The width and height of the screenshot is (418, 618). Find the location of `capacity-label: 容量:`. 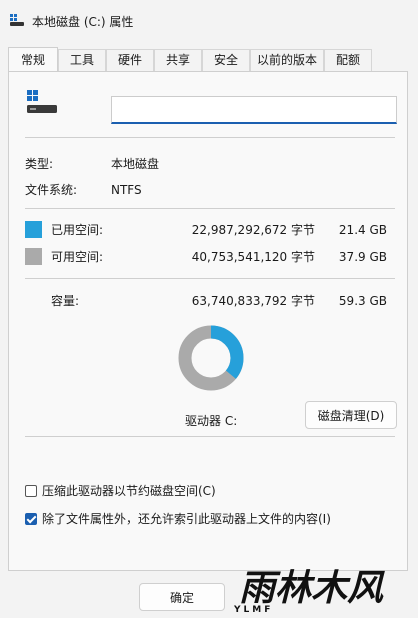

capacity-label: 容量: is located at coordinates (65, 301).